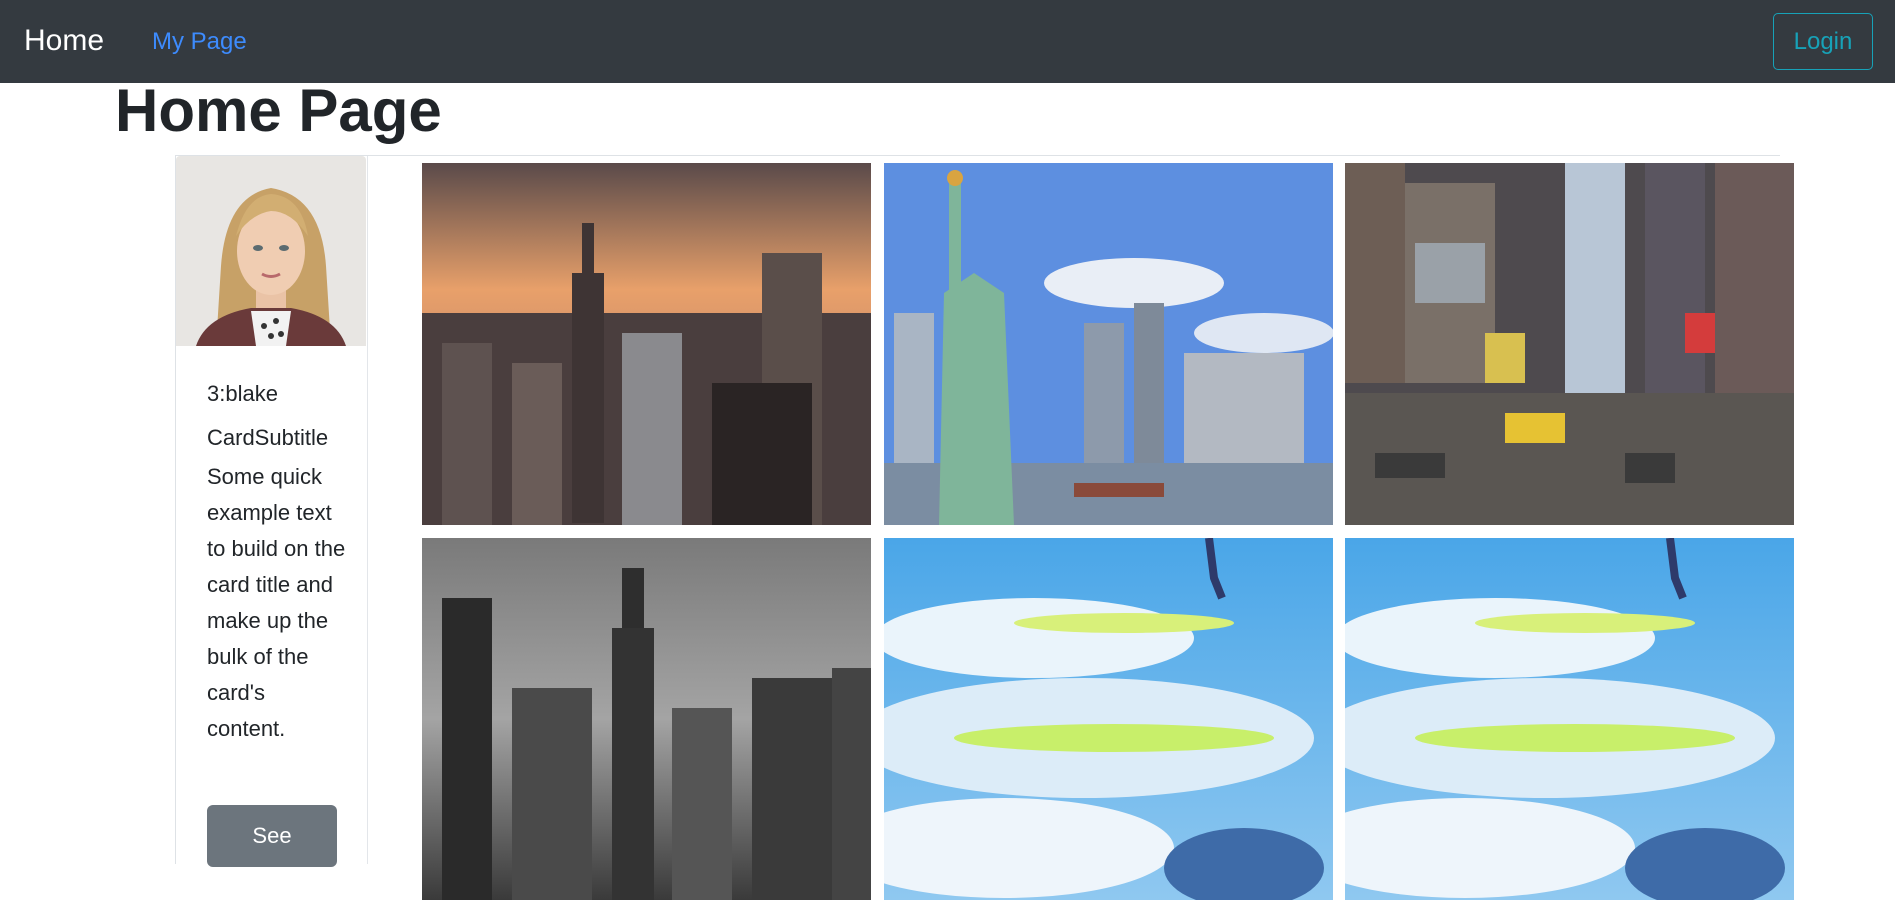 The width and height of the screenshot is (1895, 900). Describe the element at coordinates (1108, 344) in the screenshot. I see `gallery-photo-statue-of-liberty` at that location.